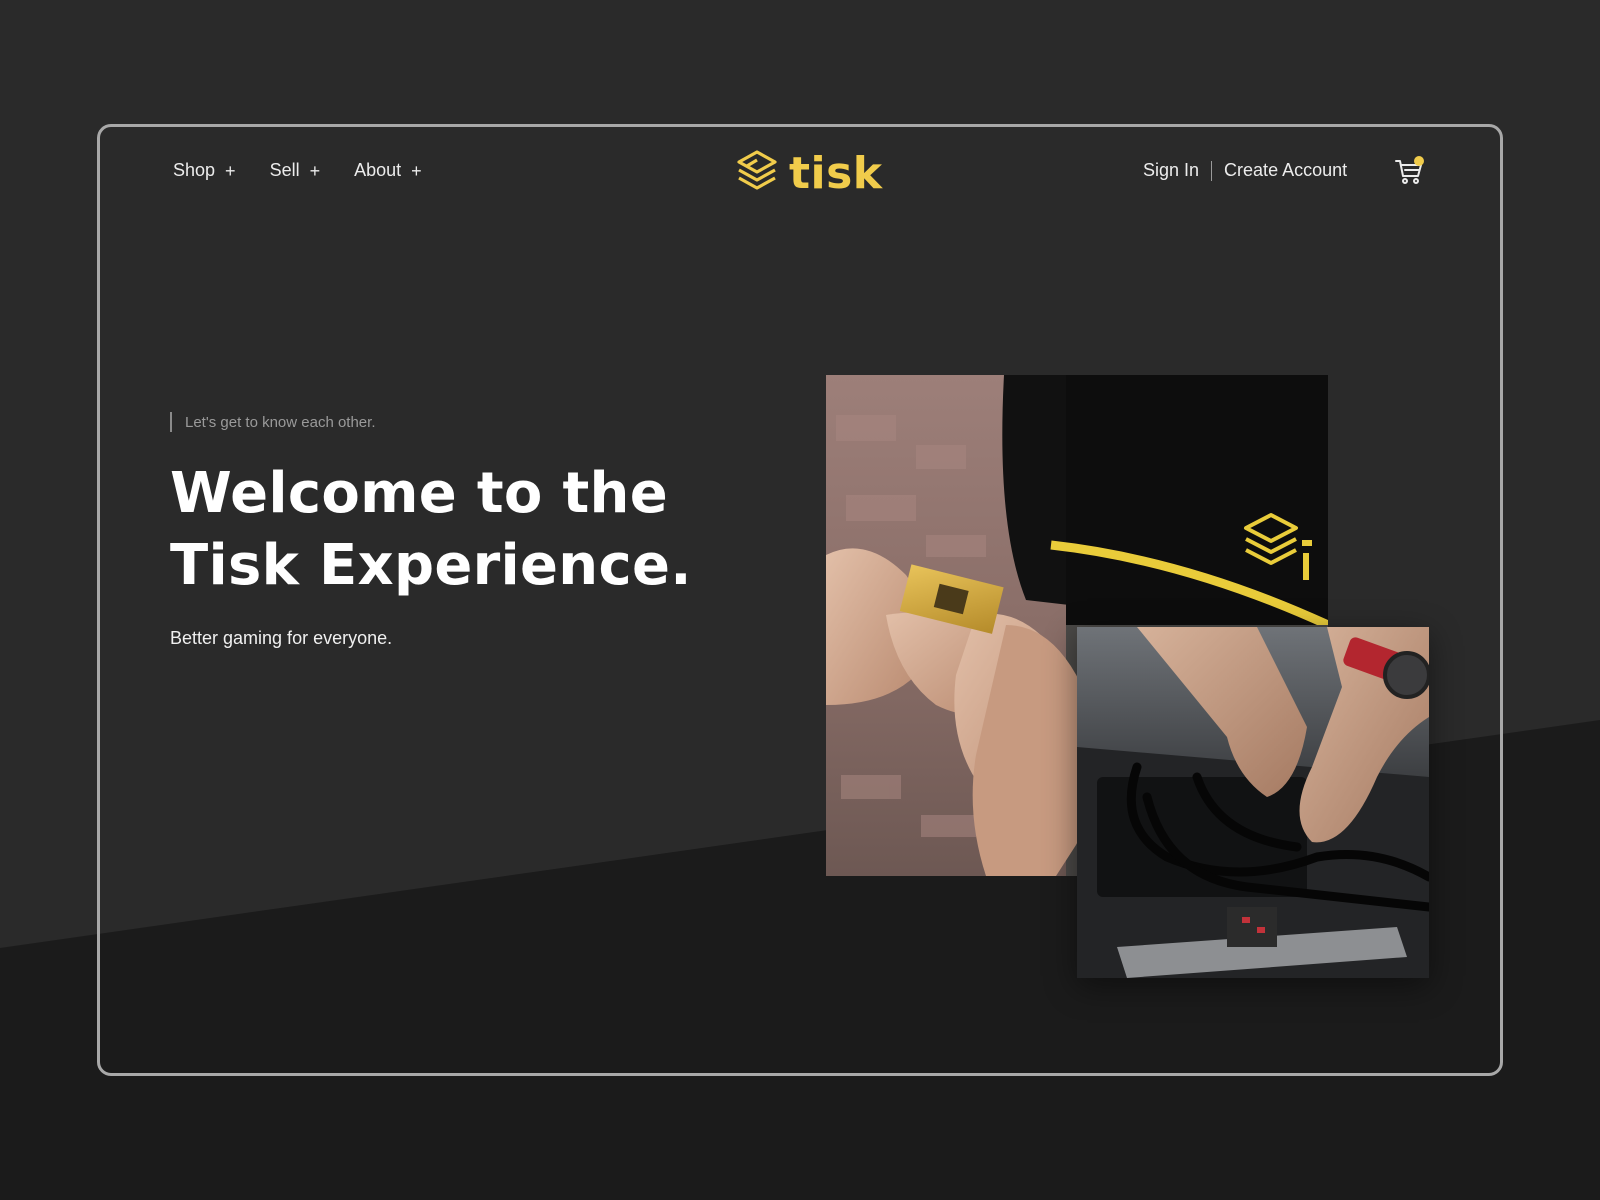 Image resolution: width=1600 pixels, height=1200 pixels. I want to click on nav-item-label: Sell, so click(284, 170).